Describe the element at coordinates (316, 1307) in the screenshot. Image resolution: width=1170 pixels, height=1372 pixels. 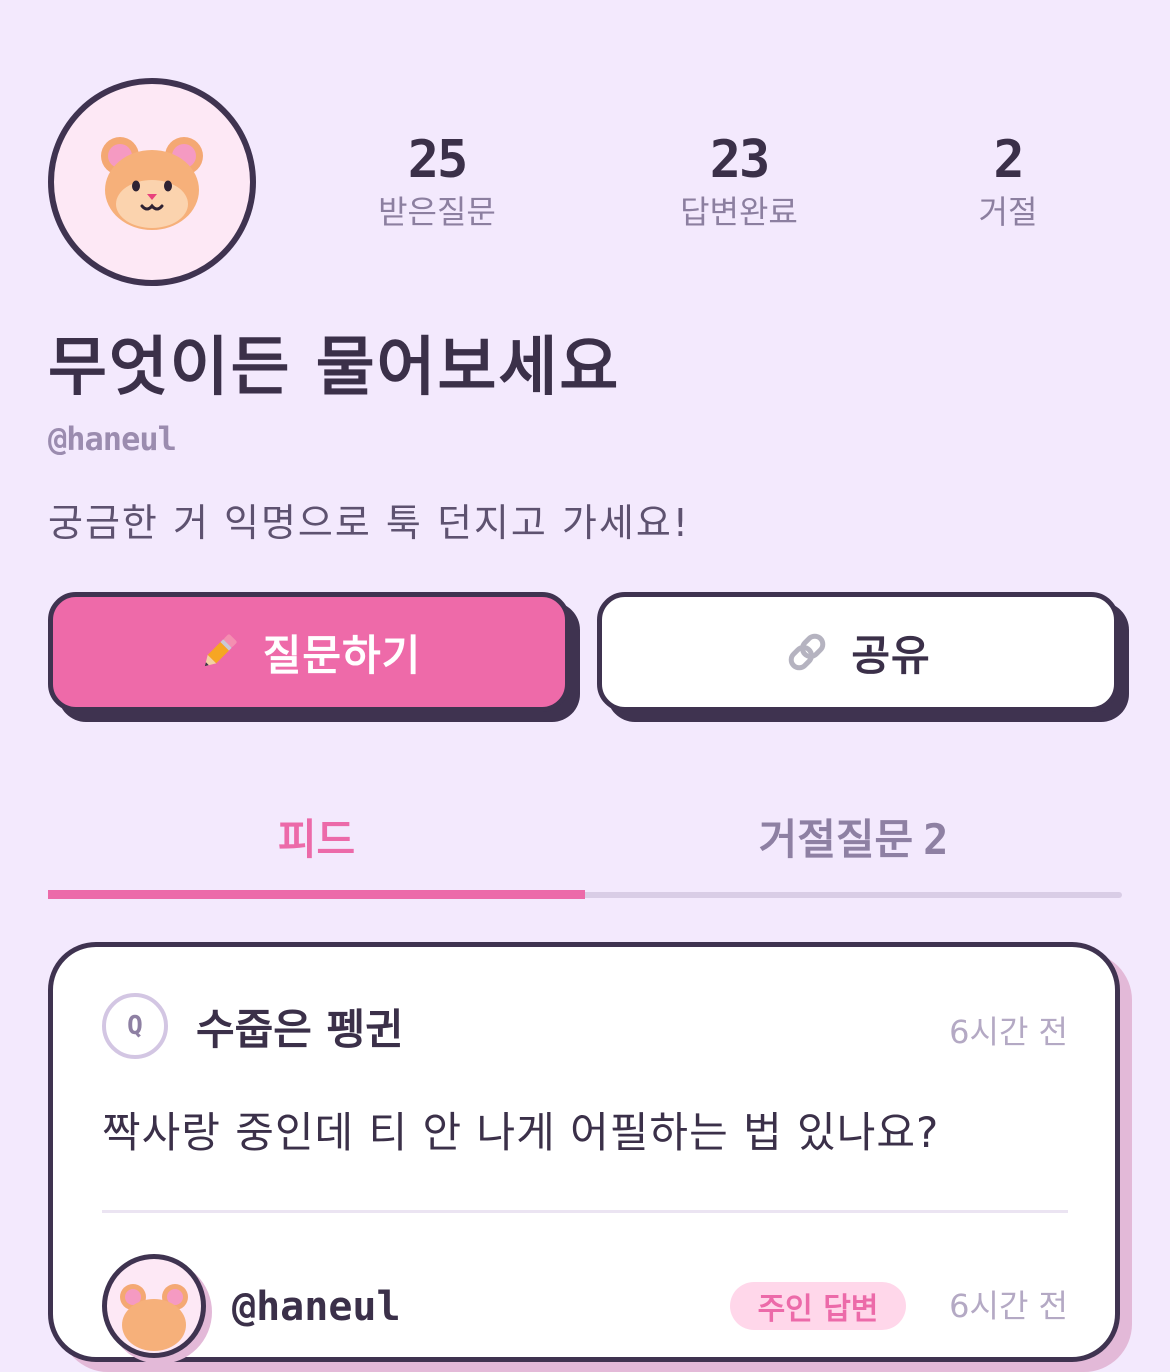
I see `answerer-handle: @haneul` at that location.